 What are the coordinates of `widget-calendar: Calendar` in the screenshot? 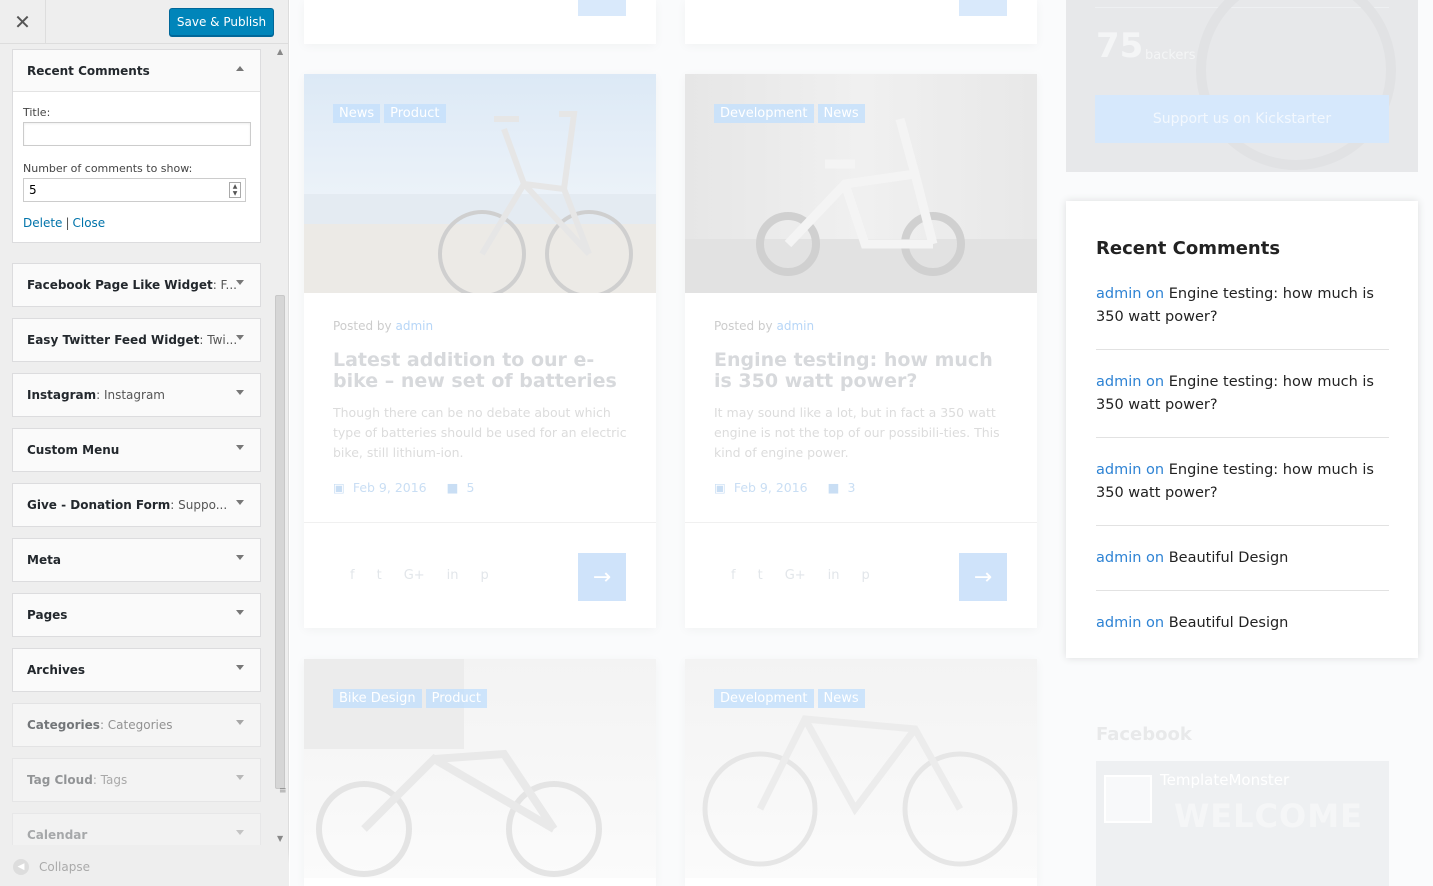 It's located at (136, 829).